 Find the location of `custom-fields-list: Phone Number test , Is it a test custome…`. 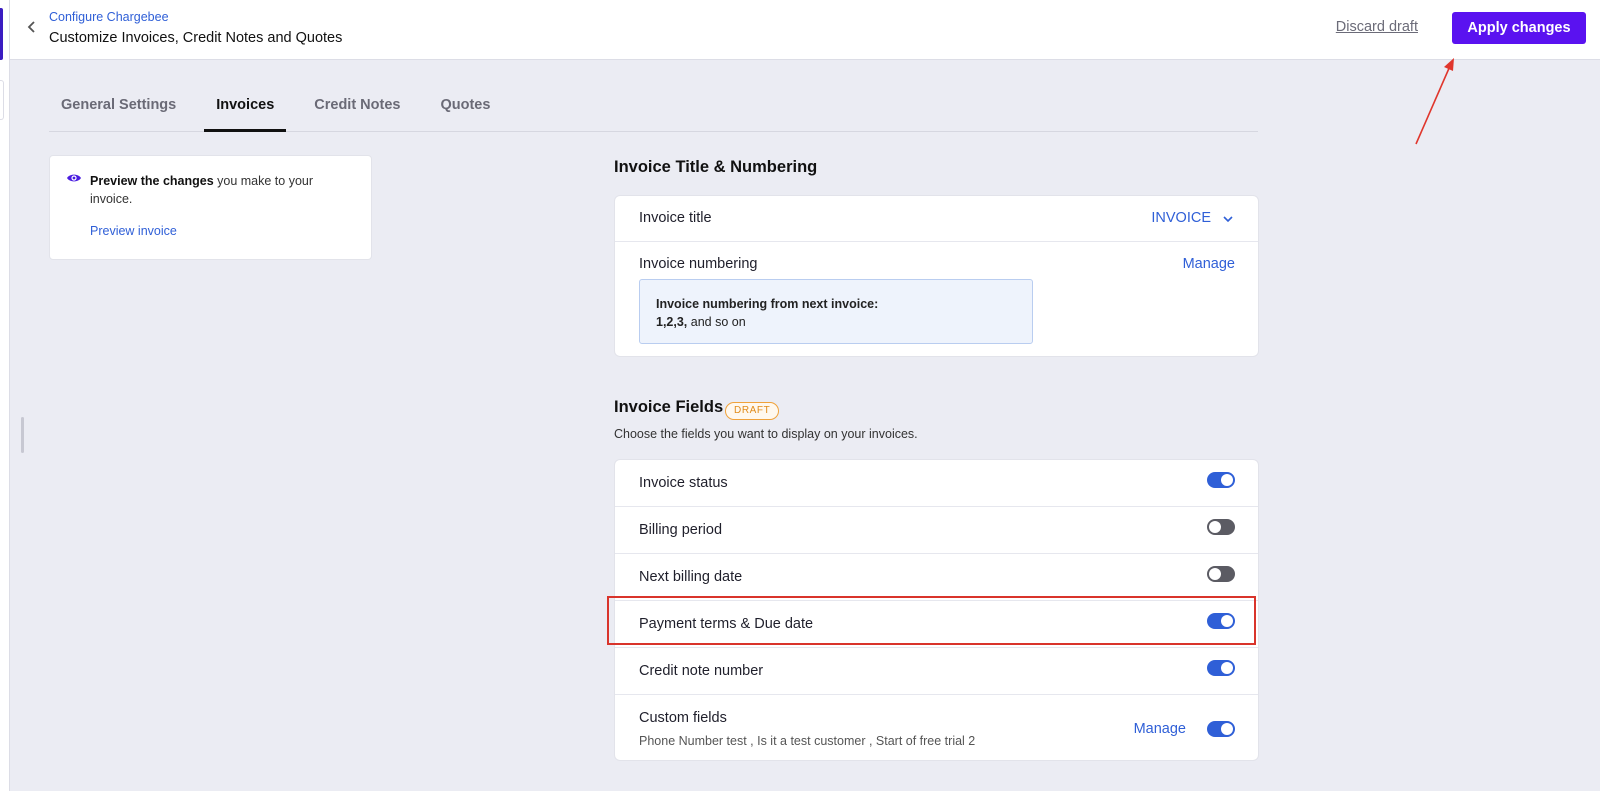

custom-fields-list: Phone Number test , Is it a test custome… is located at coordinates (807, 741).